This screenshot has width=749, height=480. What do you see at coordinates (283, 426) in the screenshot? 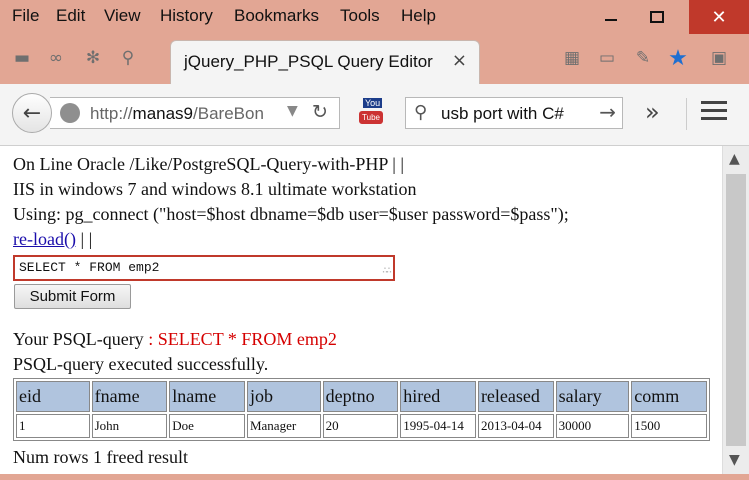
I see `table-cell: Manager` at bounding box center [283, 426].